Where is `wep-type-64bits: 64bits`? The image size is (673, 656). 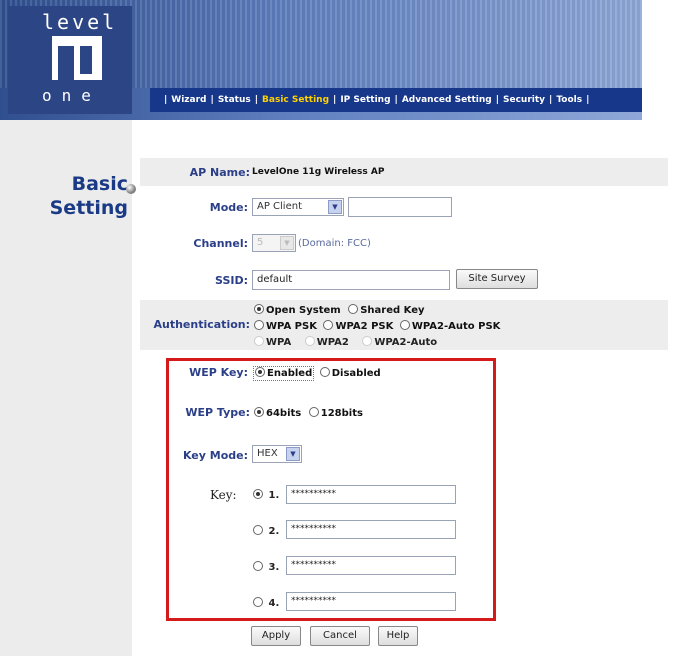 wep-type-64bits: 64bits is located at coordinates (277, 413).